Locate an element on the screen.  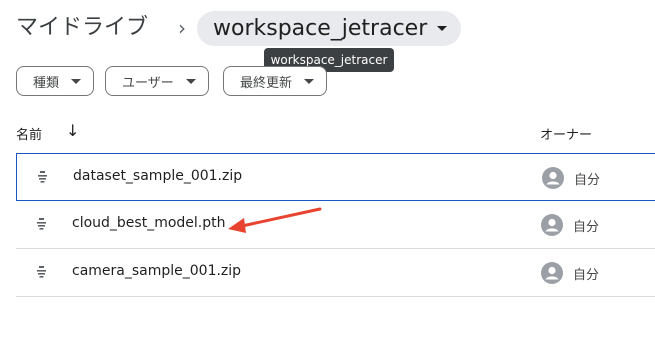
filter-people-chip: ユーザー is located at coordinates (157, 81).